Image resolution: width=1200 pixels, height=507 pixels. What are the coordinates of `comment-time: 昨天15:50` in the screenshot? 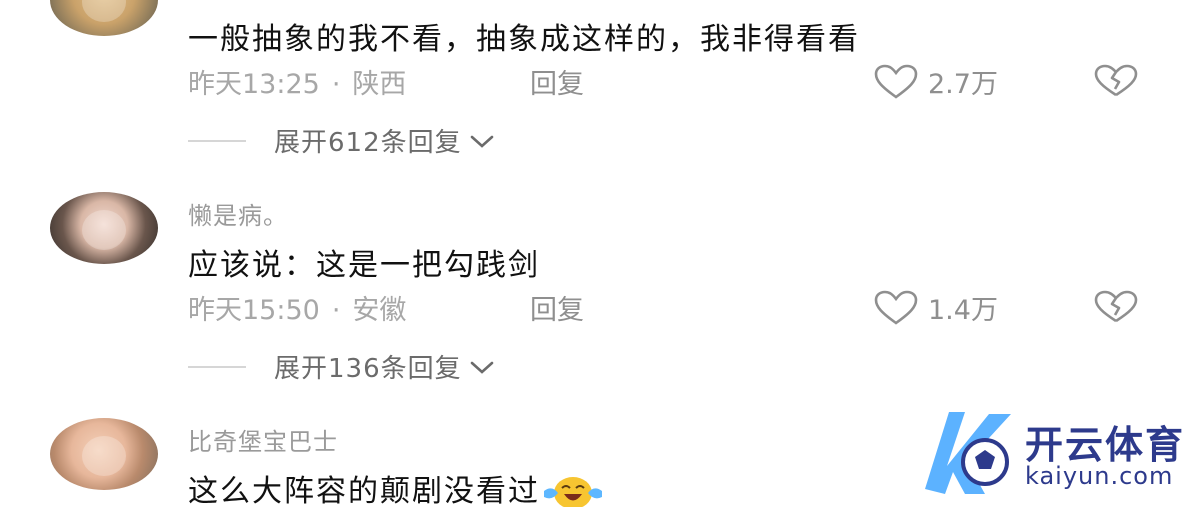 It's located at (254, 310).